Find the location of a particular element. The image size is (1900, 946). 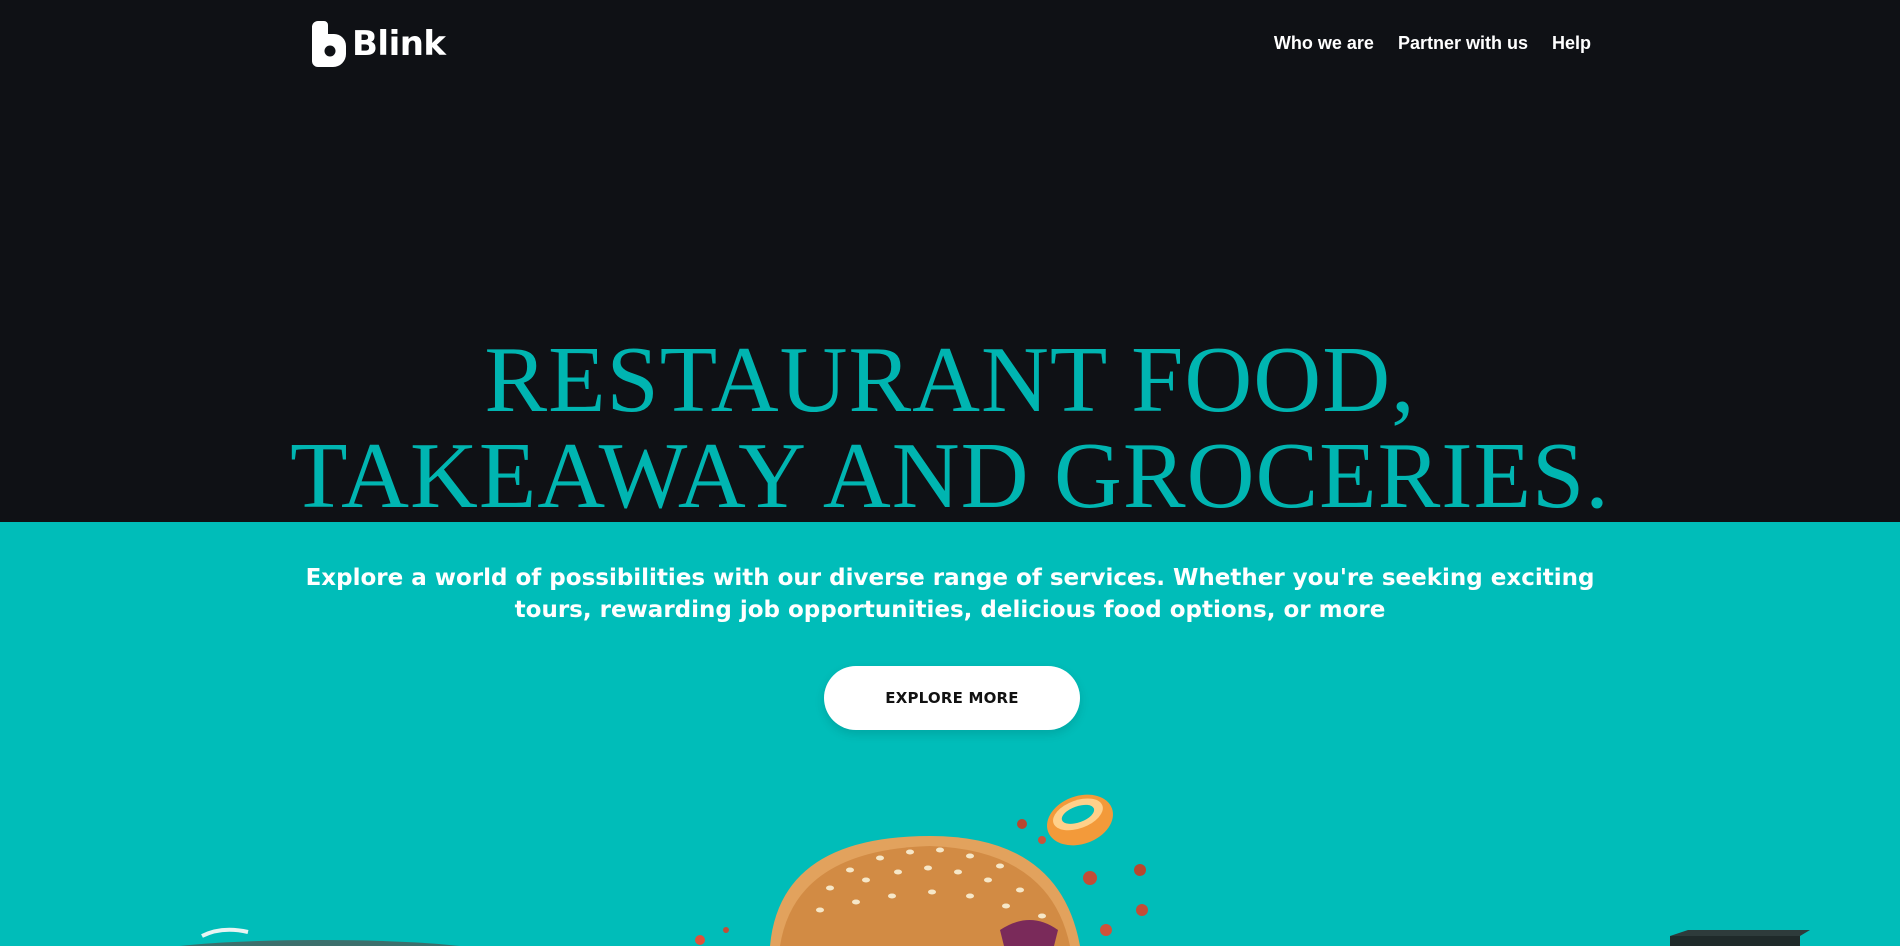

headline-line-1: RESTAURANT FOOD, is located at coordinates (950, 380).